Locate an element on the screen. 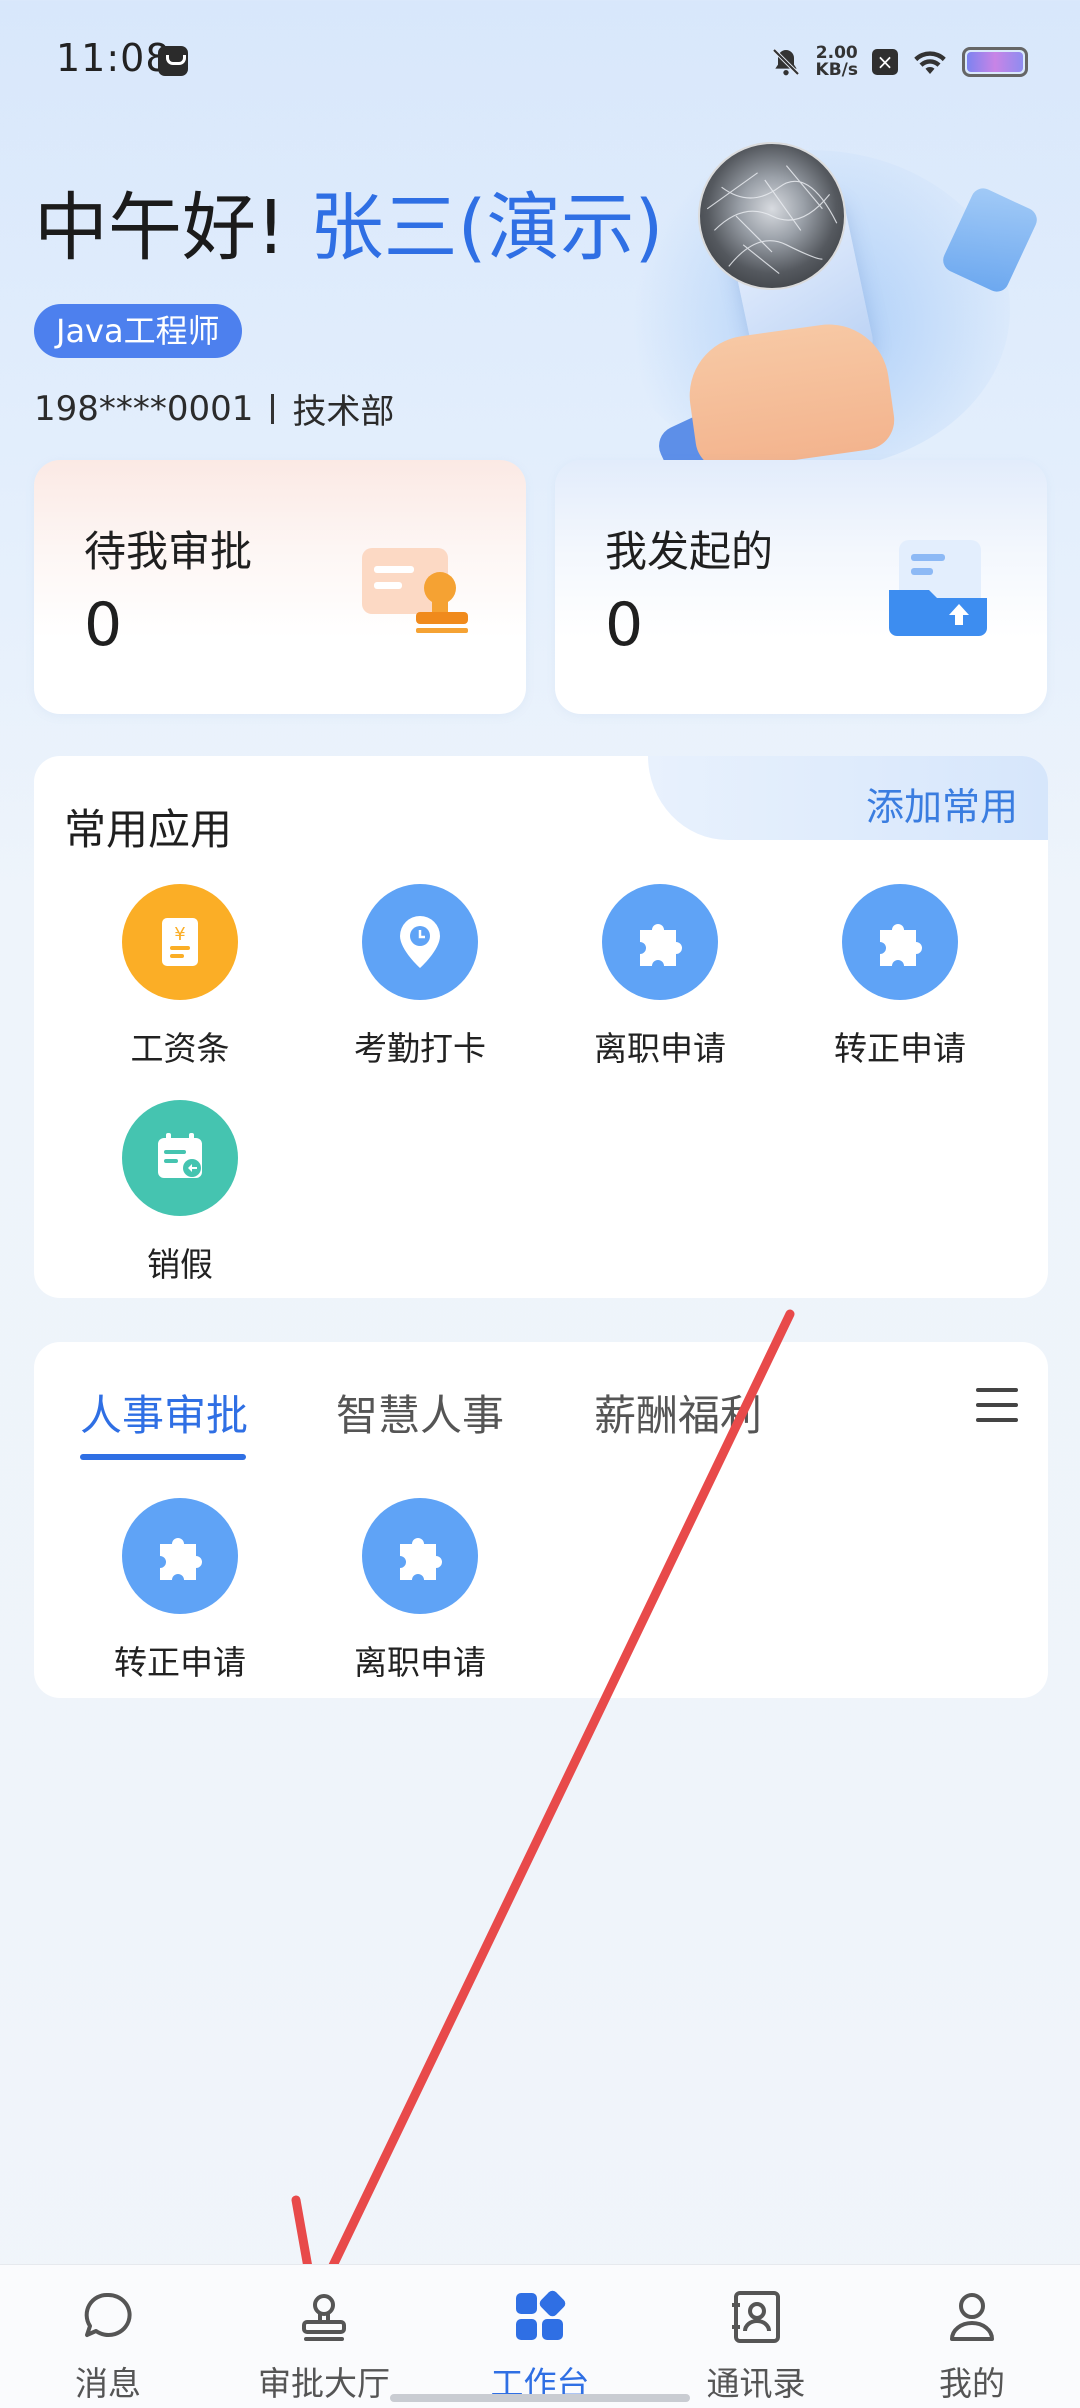 The width and height of the screenshot is (1080, 2408). active-tab-indicator is located at coordinates (163, 1457).